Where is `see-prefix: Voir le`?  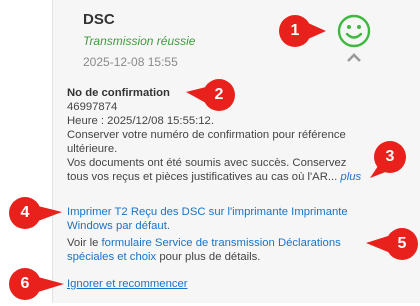 see-prefix: Voir le is located at coordinates (83, 243).